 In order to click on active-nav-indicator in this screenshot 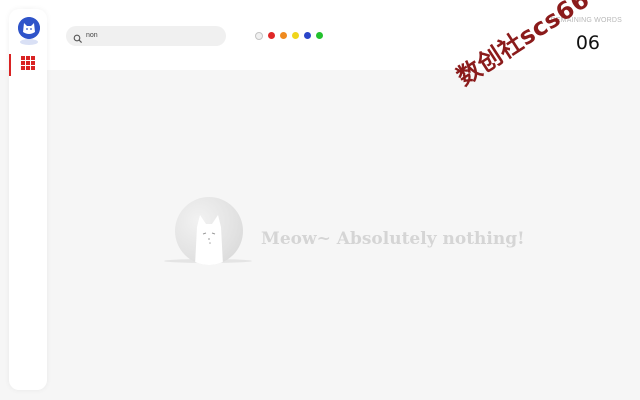, I will do `click(10, 65)`.